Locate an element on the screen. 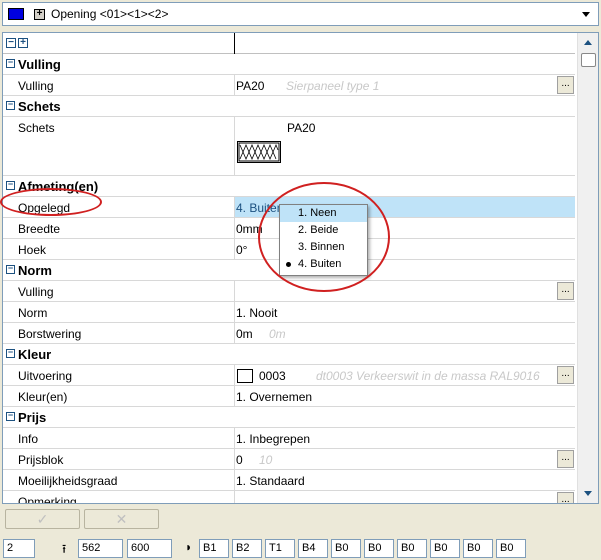 This screenshot has height=560, width=601. category-schets: − Schets is located at coordinates (289, 106).